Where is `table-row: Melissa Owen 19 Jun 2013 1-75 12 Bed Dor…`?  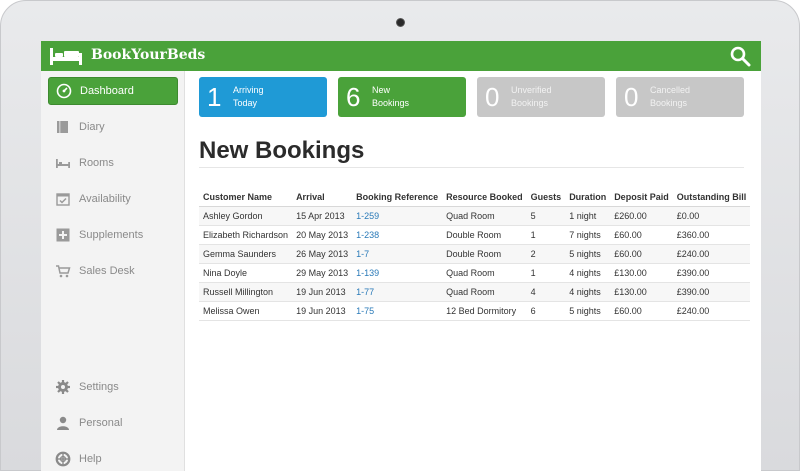 table-row: Melissa Owen 19 Jun 2013 1-75 12 Bed Dor… is located at coordinates (475, 311).